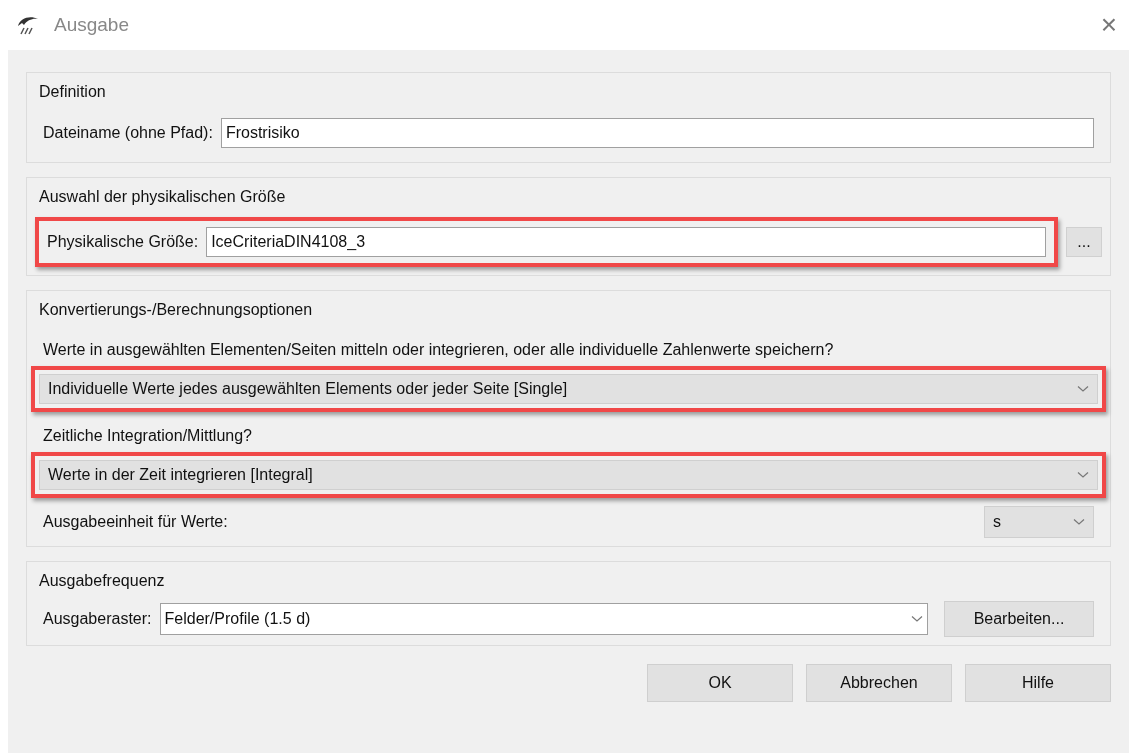  What do you see at coordinates (626, 242) in the screenshot?
I see `text-field: IceCriteriaDIN4108_3` at bounding box center [626, 242].